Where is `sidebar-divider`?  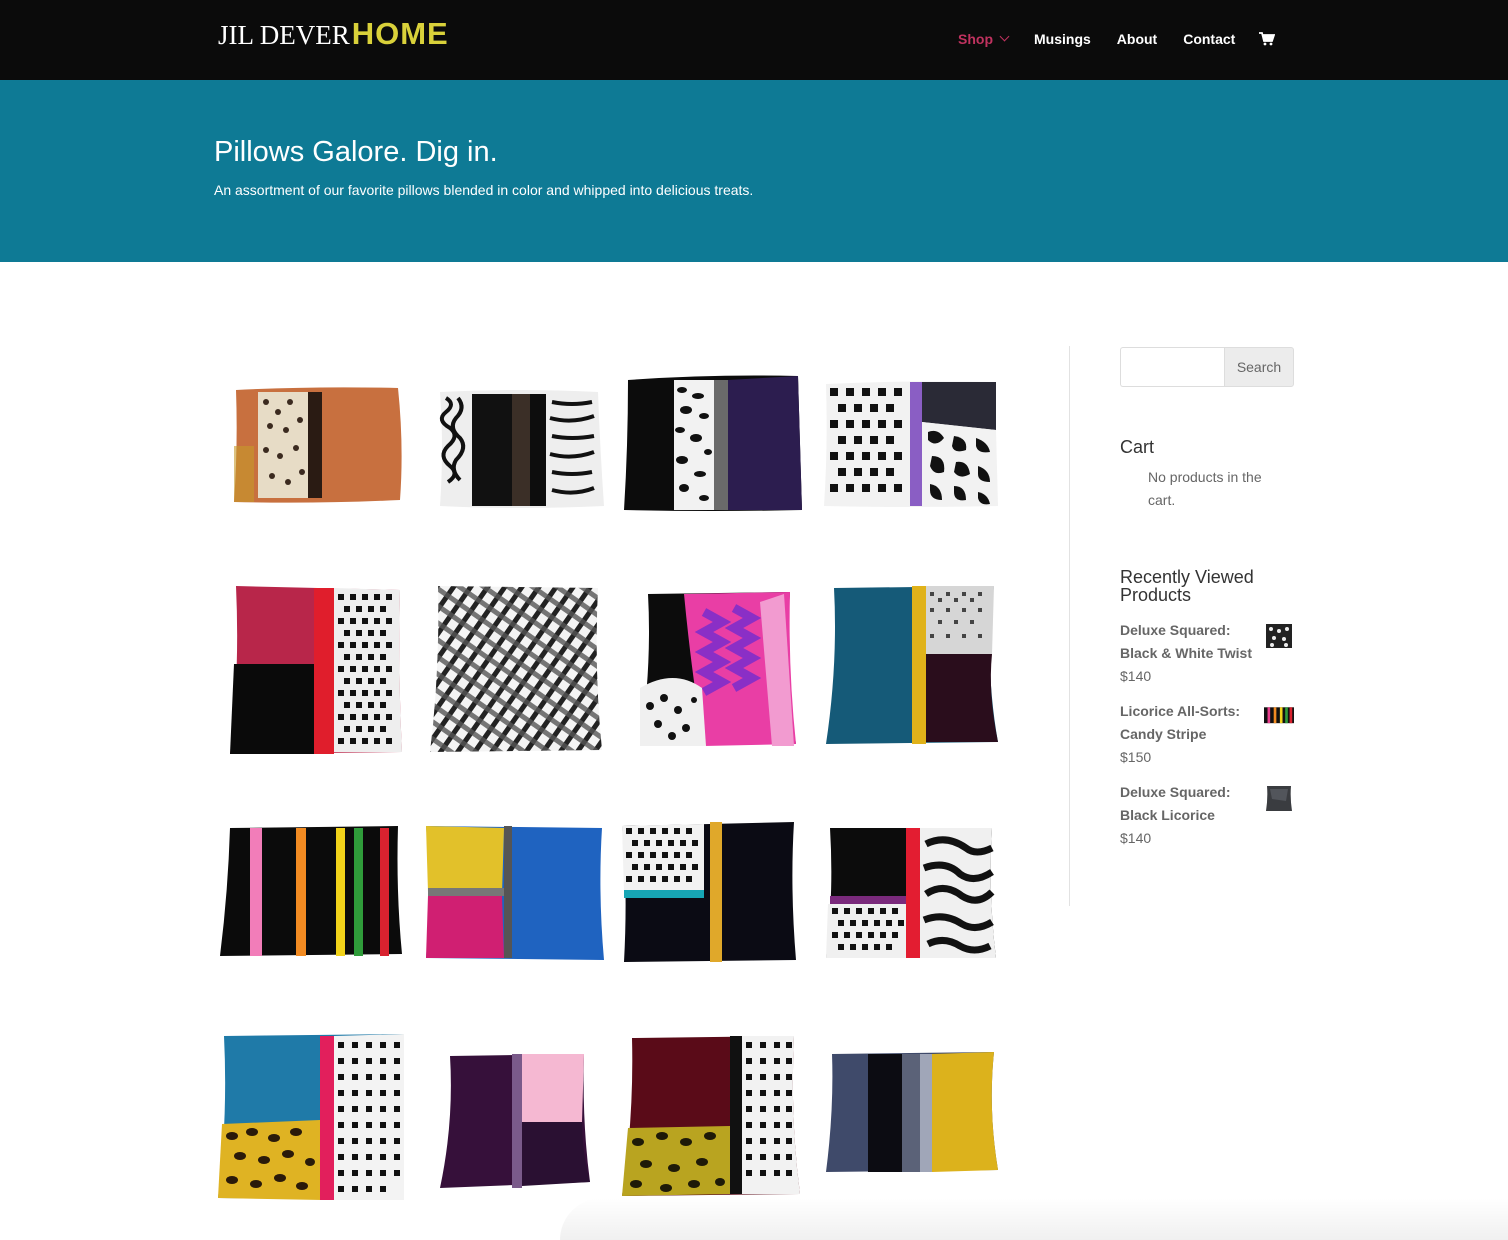 sidebar-divider is located at coordinates (1069, 626).